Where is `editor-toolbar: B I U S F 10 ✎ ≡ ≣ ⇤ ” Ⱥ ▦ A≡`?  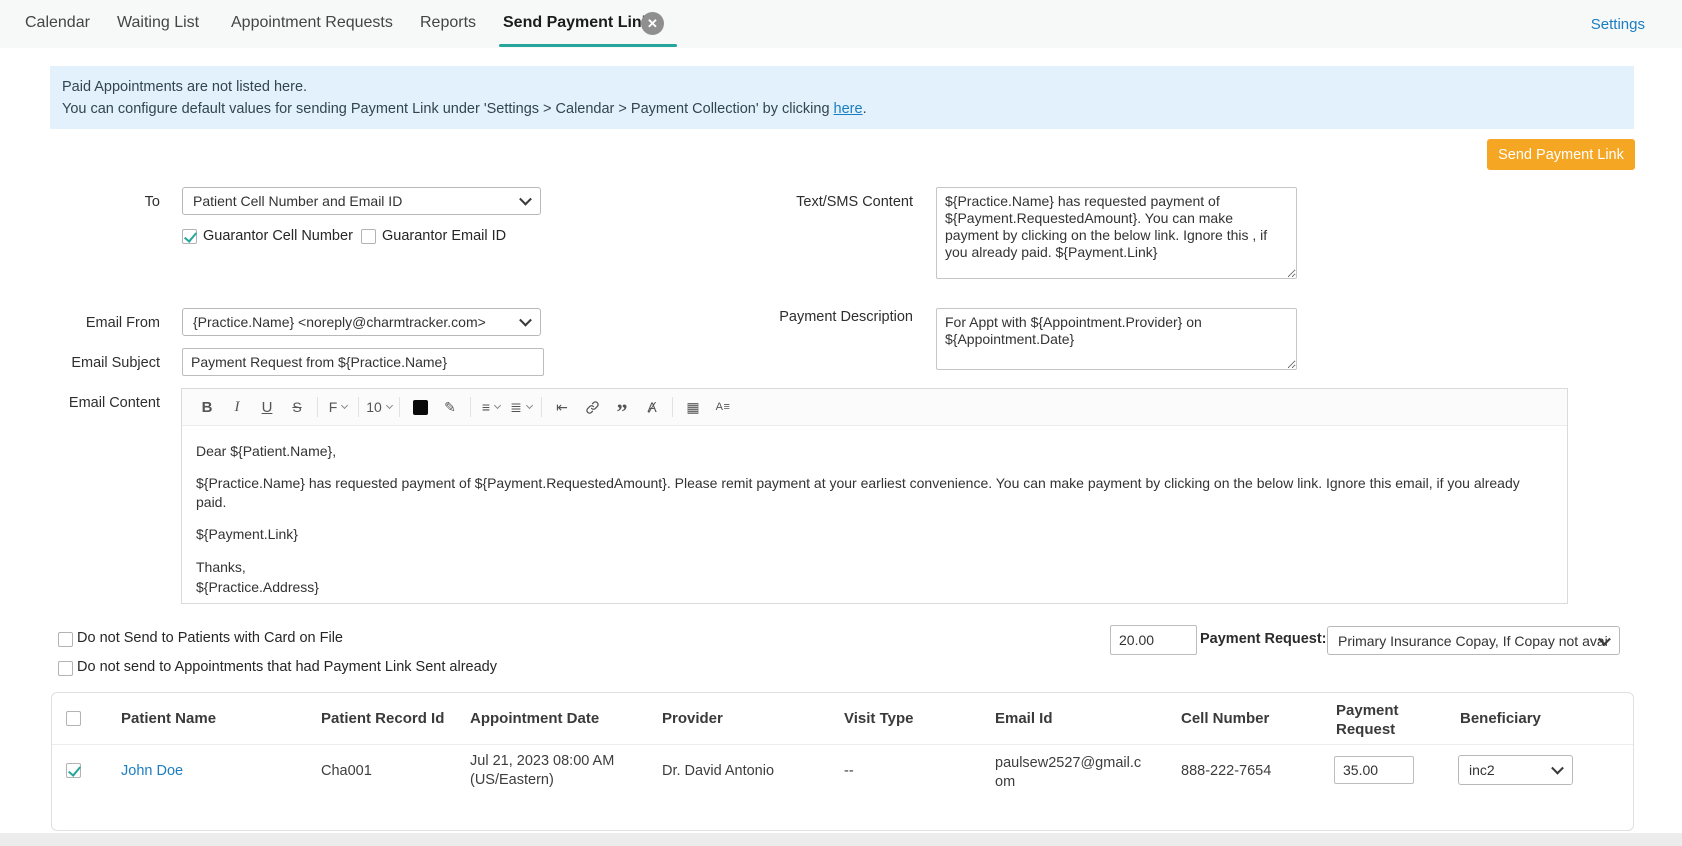 editor-toolbar: B I U S F 10 ✎ ≡ ≣ ⇤ ” Ⱥ ▦ A≡ is located at coordinates (874, 407).